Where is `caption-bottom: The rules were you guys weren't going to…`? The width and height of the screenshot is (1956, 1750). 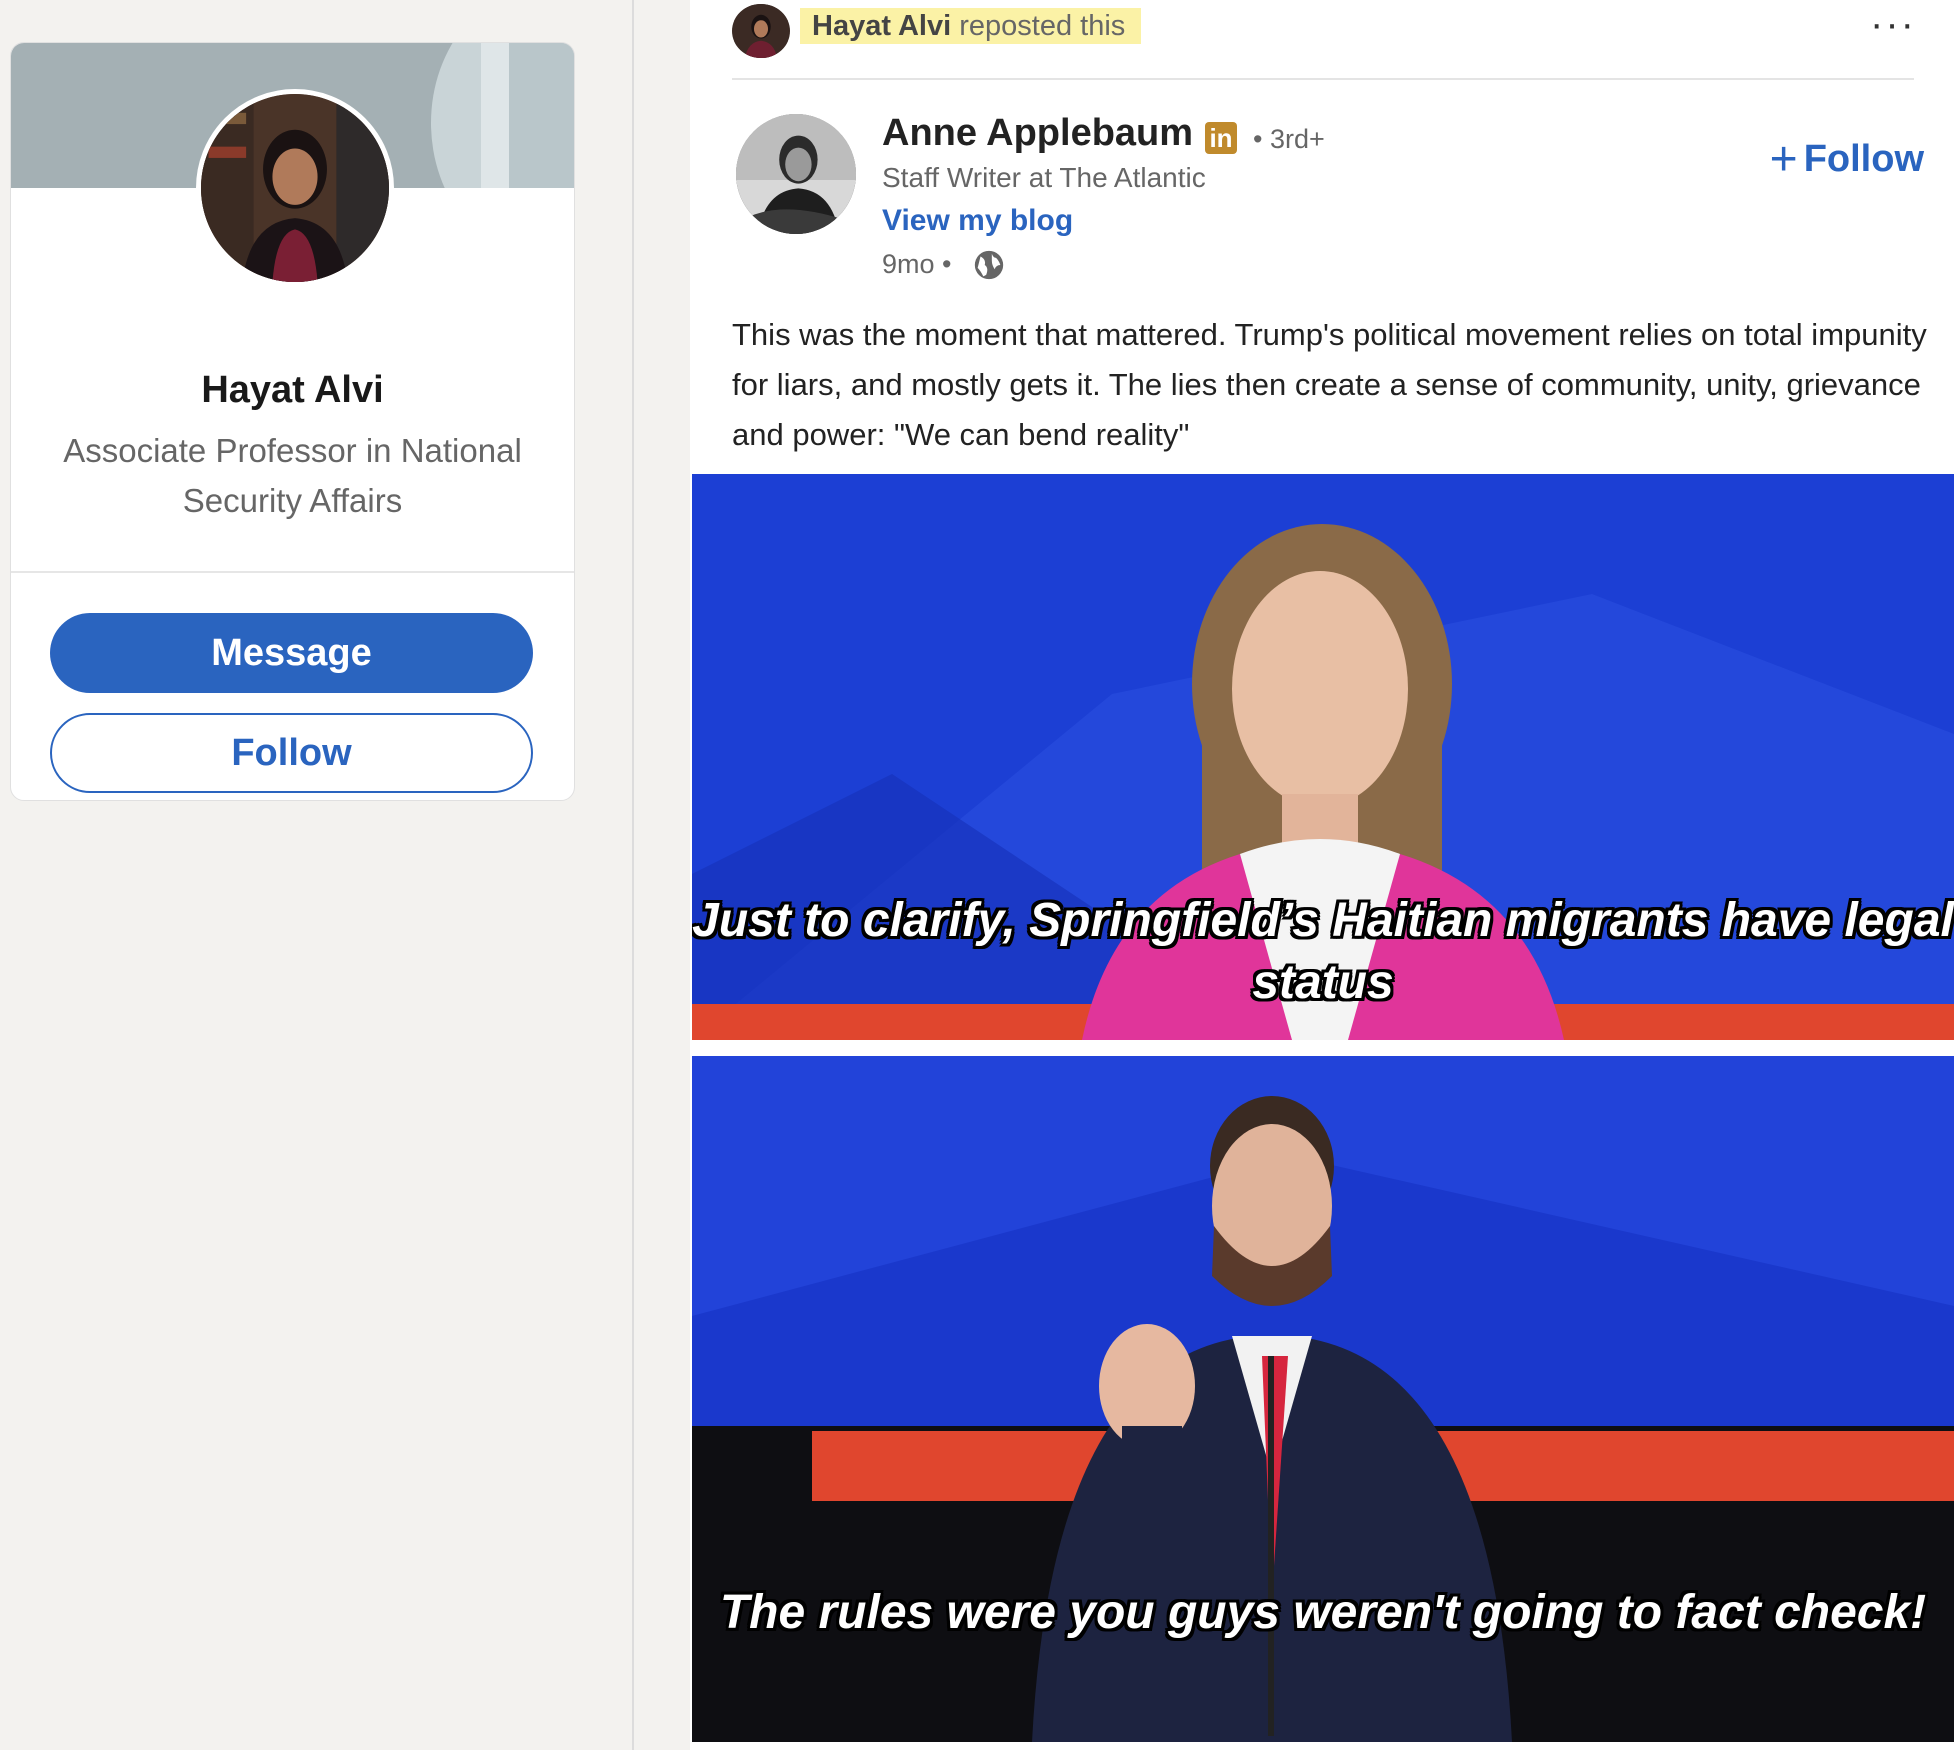
caption-bottom: The rules were you guys weren't going to… is located at coordinates (1323, 1612).